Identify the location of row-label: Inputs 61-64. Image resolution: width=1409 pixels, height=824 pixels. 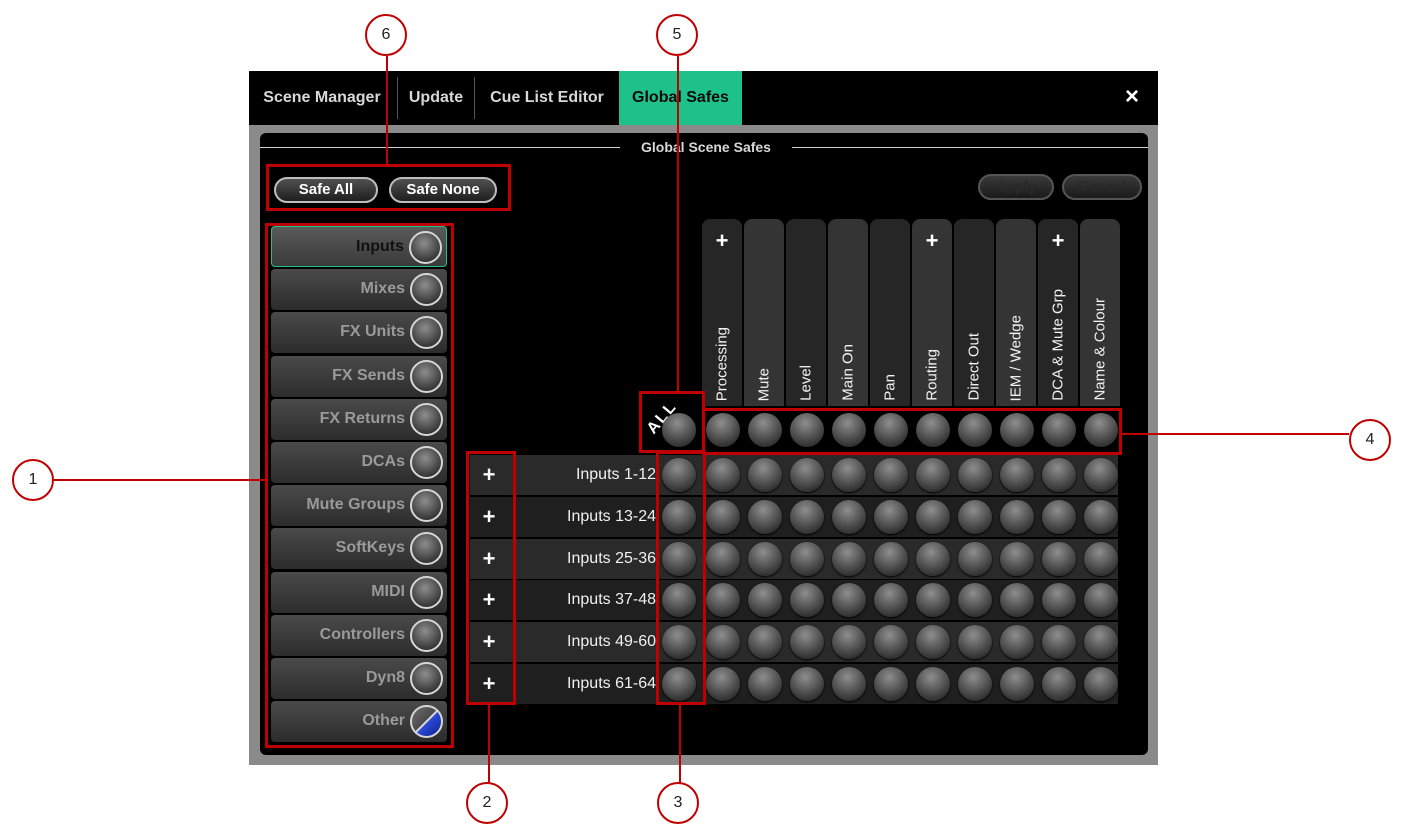
(611, 683).